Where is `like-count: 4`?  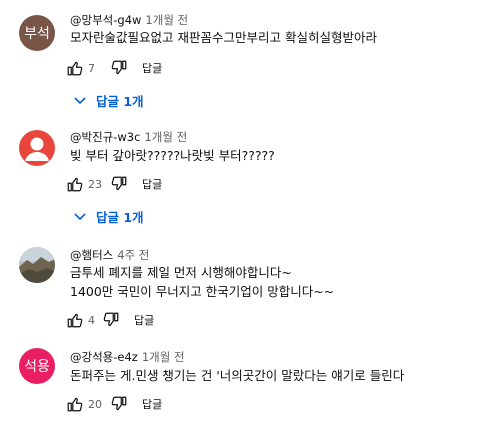 like-count: 4 is located at coordinates (91, 320).